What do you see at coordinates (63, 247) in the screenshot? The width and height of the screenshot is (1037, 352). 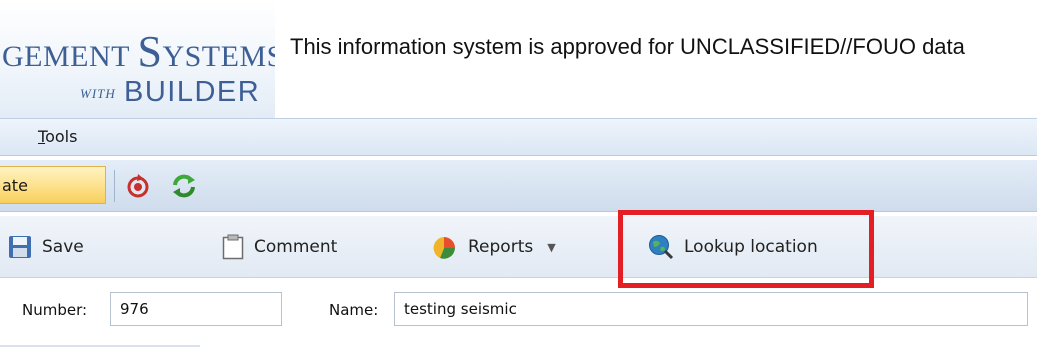 I see `save-label: Save` at bounding box center [63, 247].